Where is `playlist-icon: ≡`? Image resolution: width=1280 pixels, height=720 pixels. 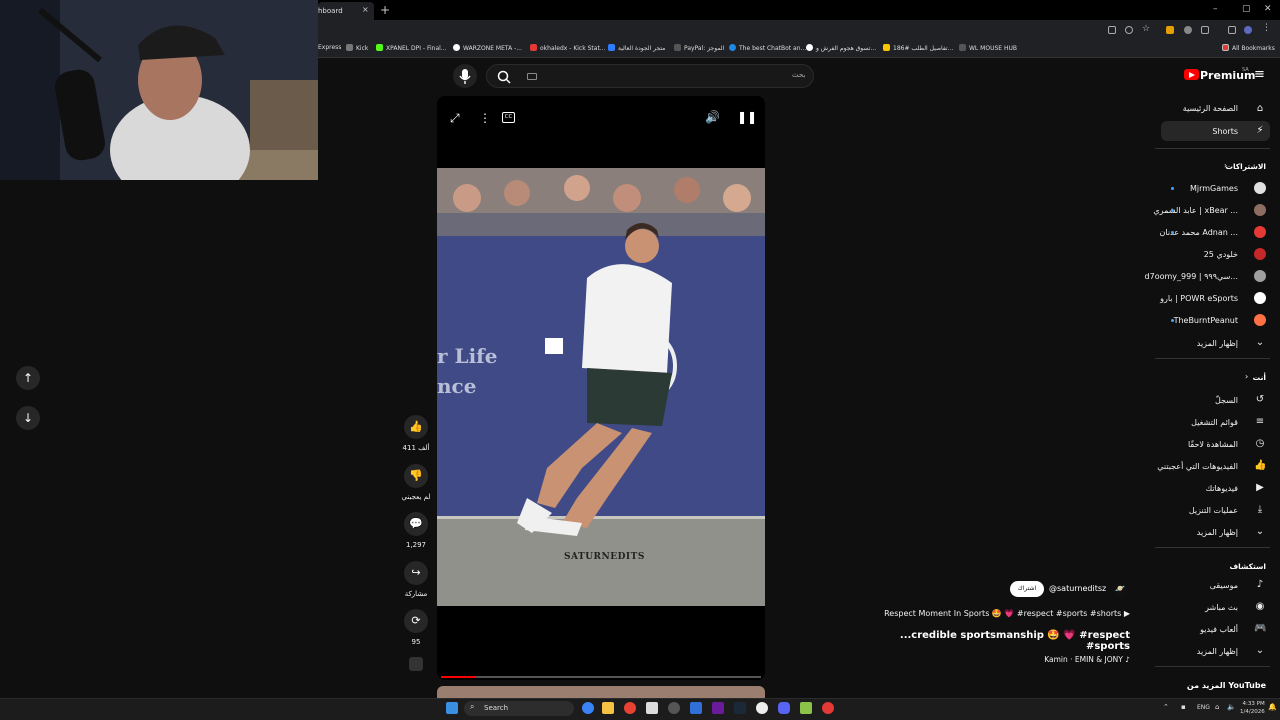
playlist-icon: ≡ is located at coordinates (1260, 421).